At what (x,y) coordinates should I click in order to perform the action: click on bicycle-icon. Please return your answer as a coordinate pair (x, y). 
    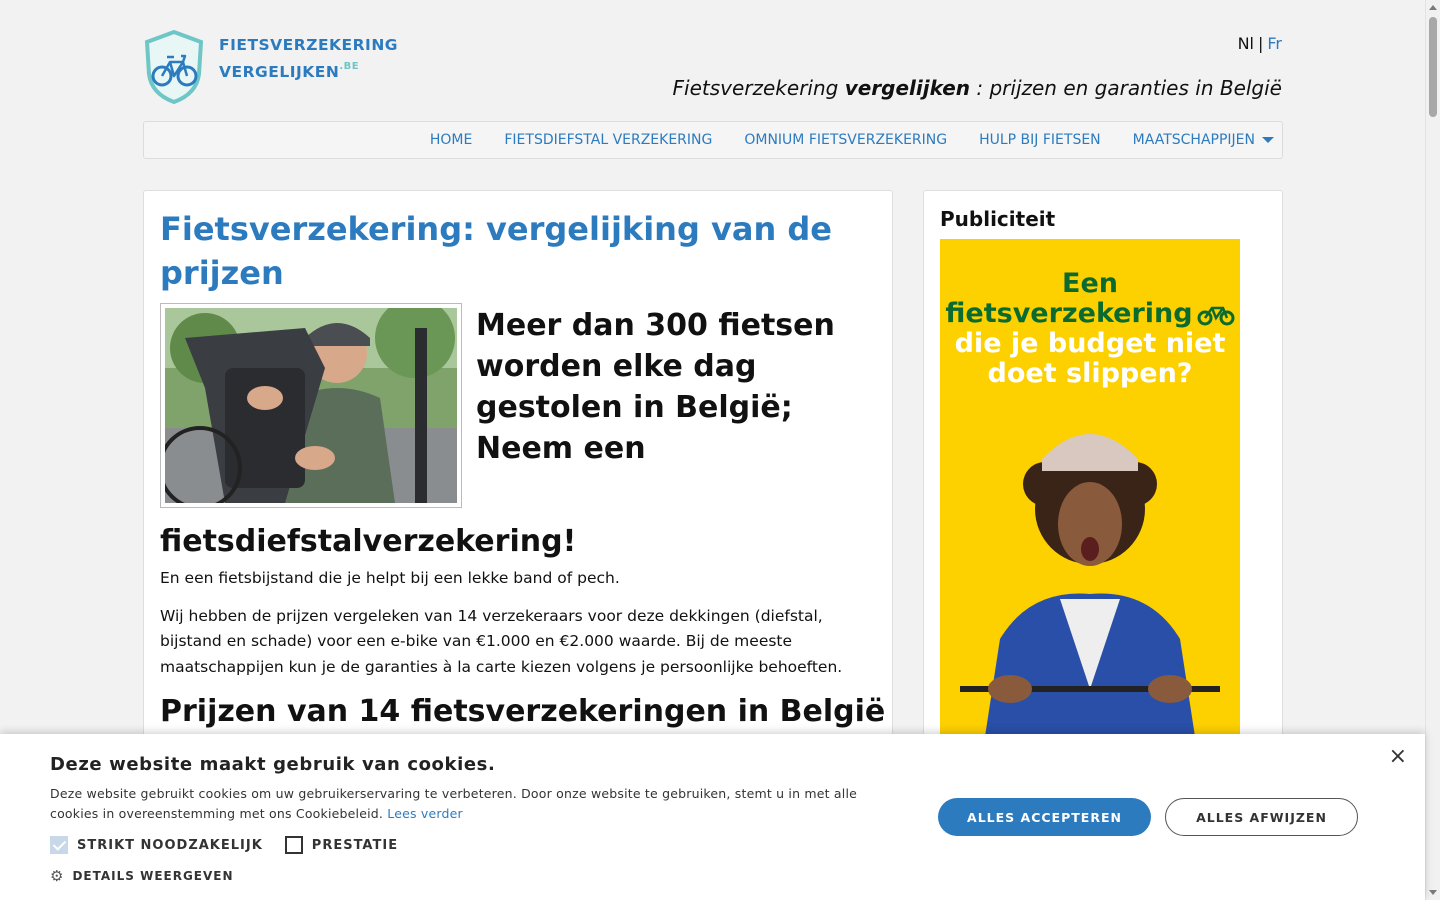
    Looking at the image, I should click on (1216, 316).